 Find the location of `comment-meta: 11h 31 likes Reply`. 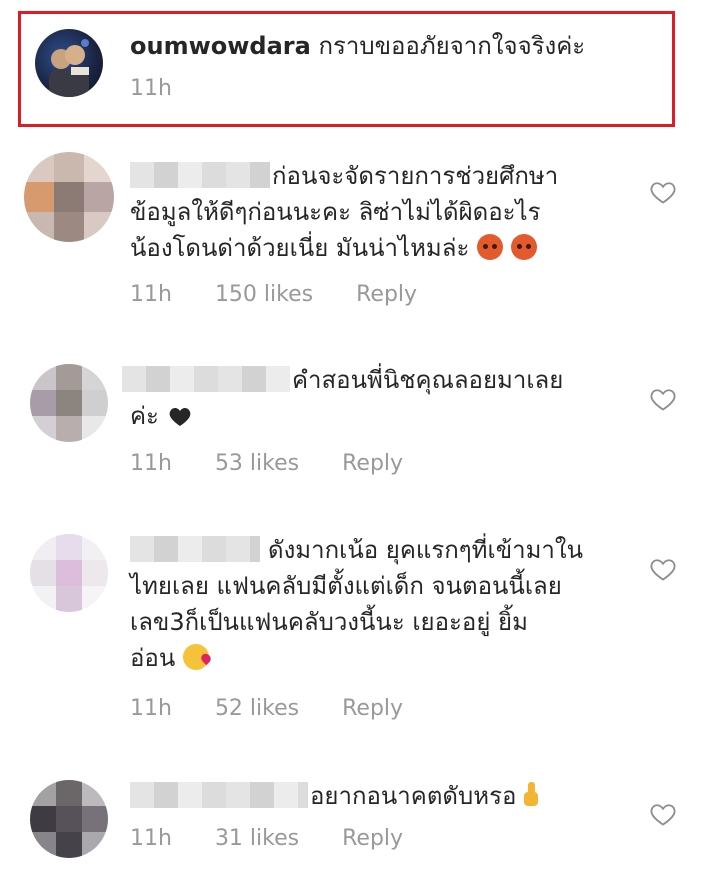

comment-meta: 11h 31 likes Reply is located at coordinates (284, 838).